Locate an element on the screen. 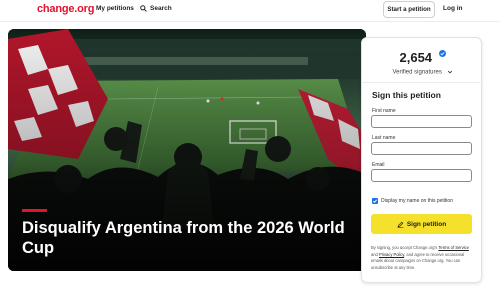  legal-text-2: and is located at coordinates (375, 254).